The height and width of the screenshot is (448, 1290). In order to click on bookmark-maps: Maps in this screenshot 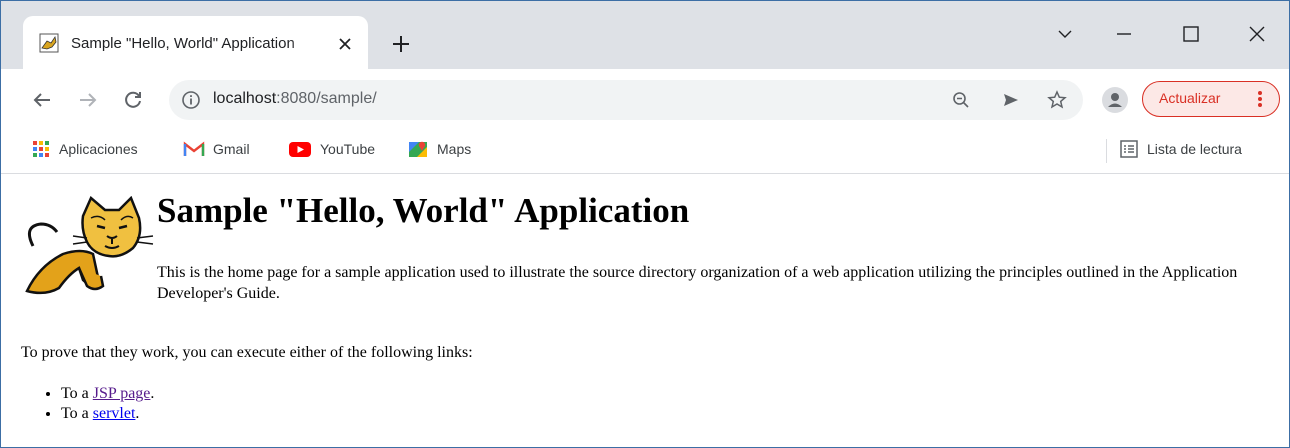, I will do `click(439, 149)`.